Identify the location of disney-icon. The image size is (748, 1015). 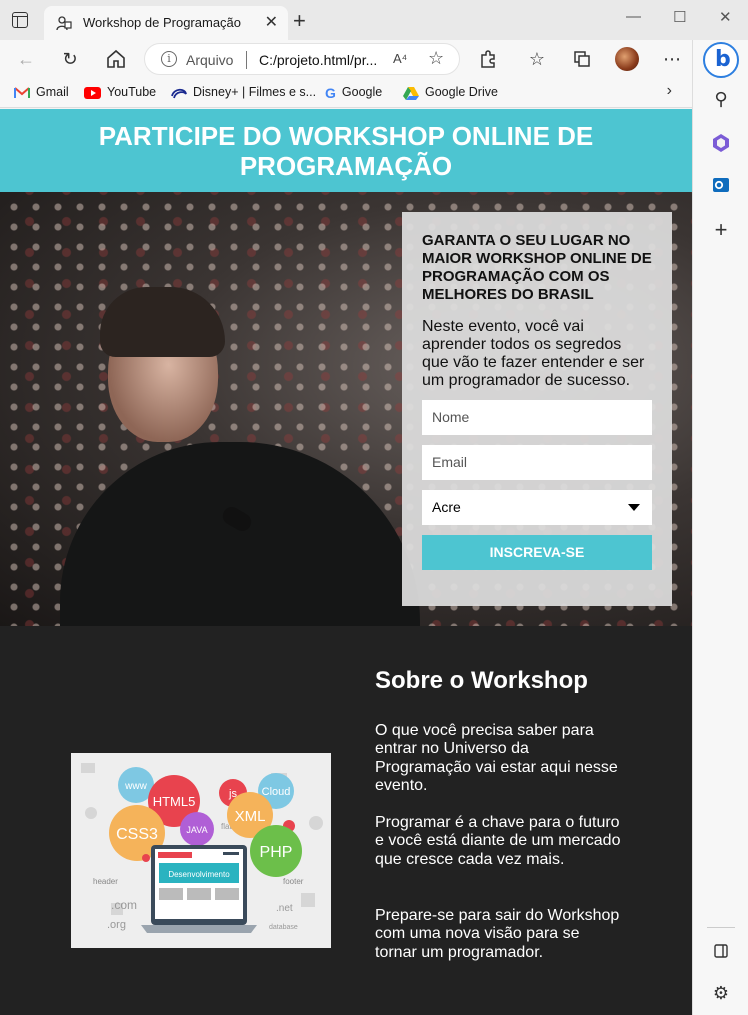
(179, 93).